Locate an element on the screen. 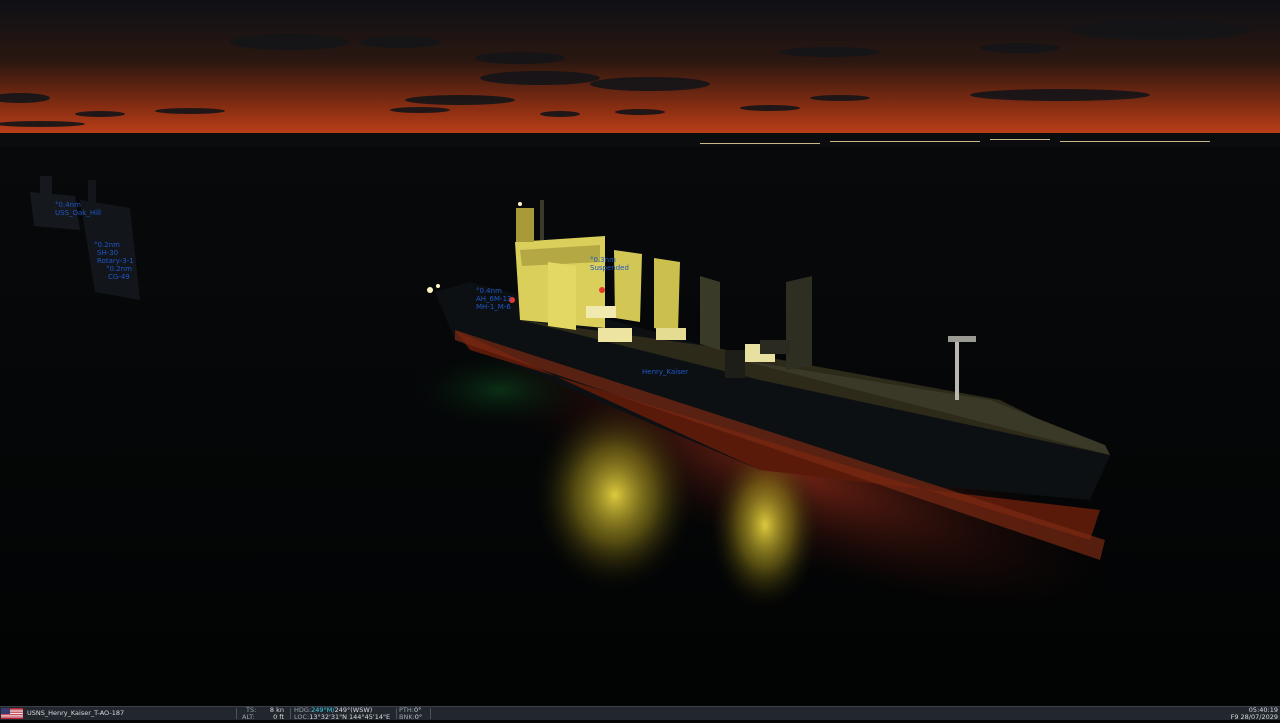 The height and width of the screenshot is (723, 1280). contact-label-henry-kaiser: Henry_Kaiser is located at coordinates (665, 372).